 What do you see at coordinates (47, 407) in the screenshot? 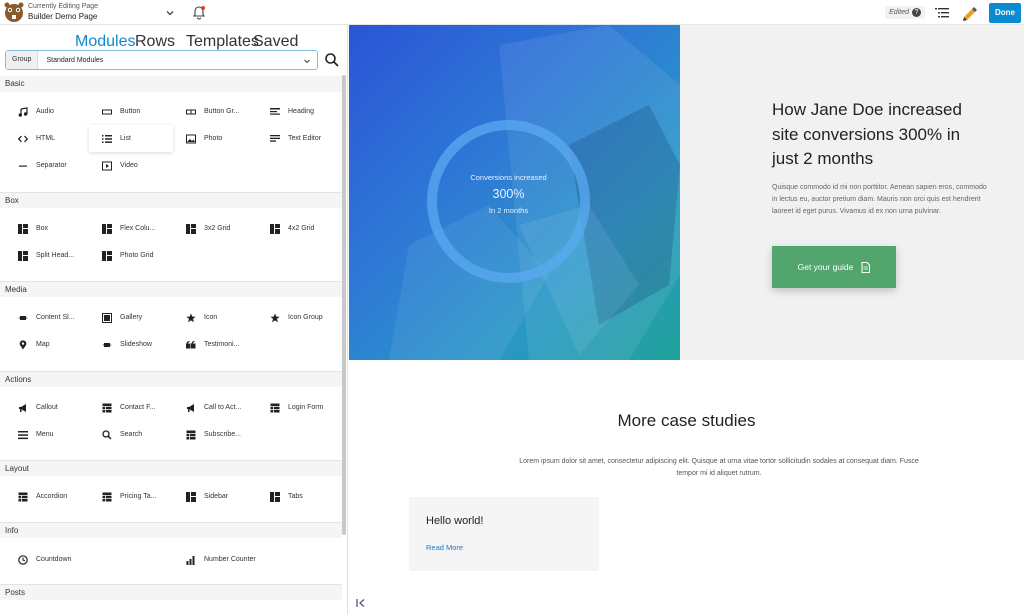
I see `module-label: Callout` at bounding box center [47, 407].